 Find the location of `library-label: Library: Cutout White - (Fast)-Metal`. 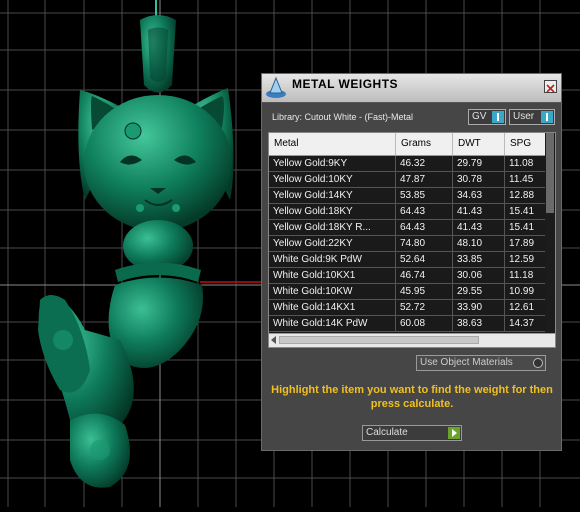

library-label: Library: Cutout White - (Fast)-Metal is located at coordinates (343, 117).